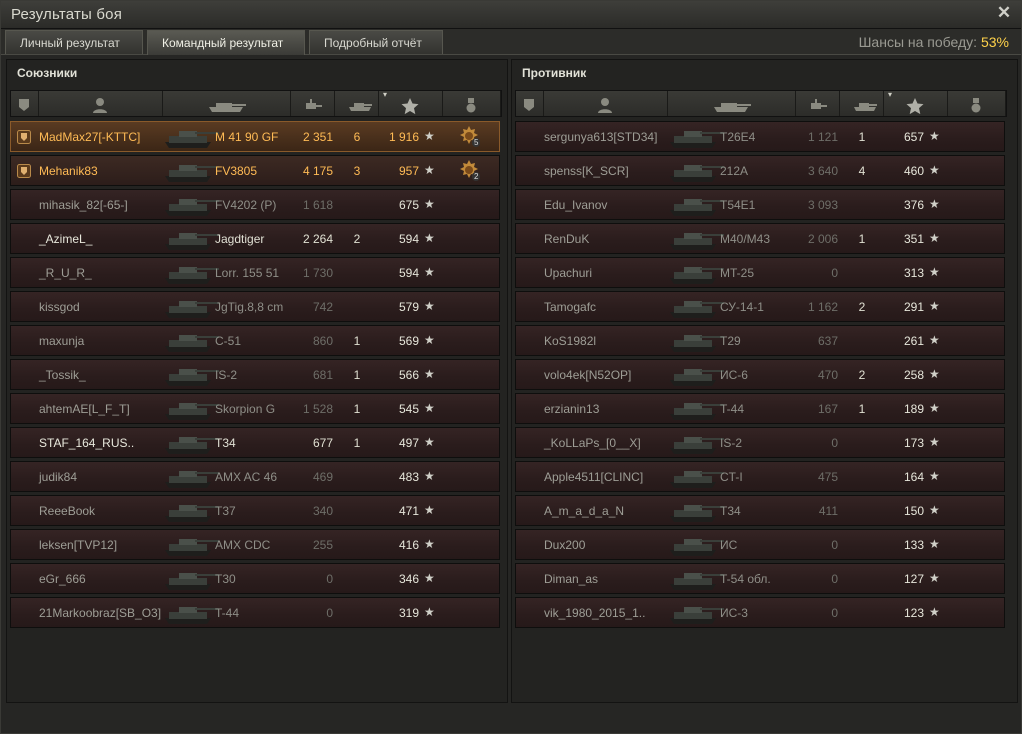 The width and height of the screenshot is (1022, 734). Describe the element at coordinates (255, 340) in the screenshot. I see `ally-player-row: maxunja C-51 860 1 569 ★` at that location.